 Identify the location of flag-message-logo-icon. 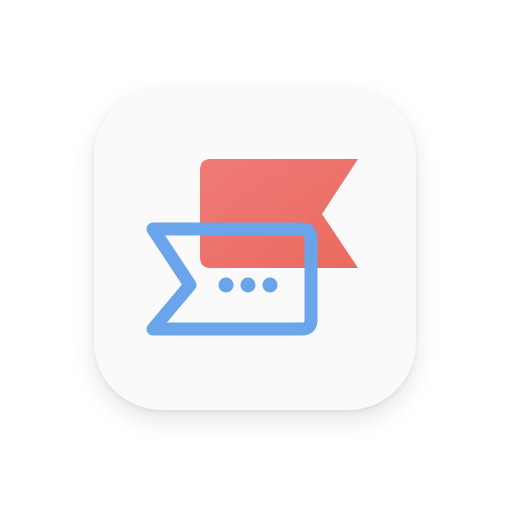
(252, 247).